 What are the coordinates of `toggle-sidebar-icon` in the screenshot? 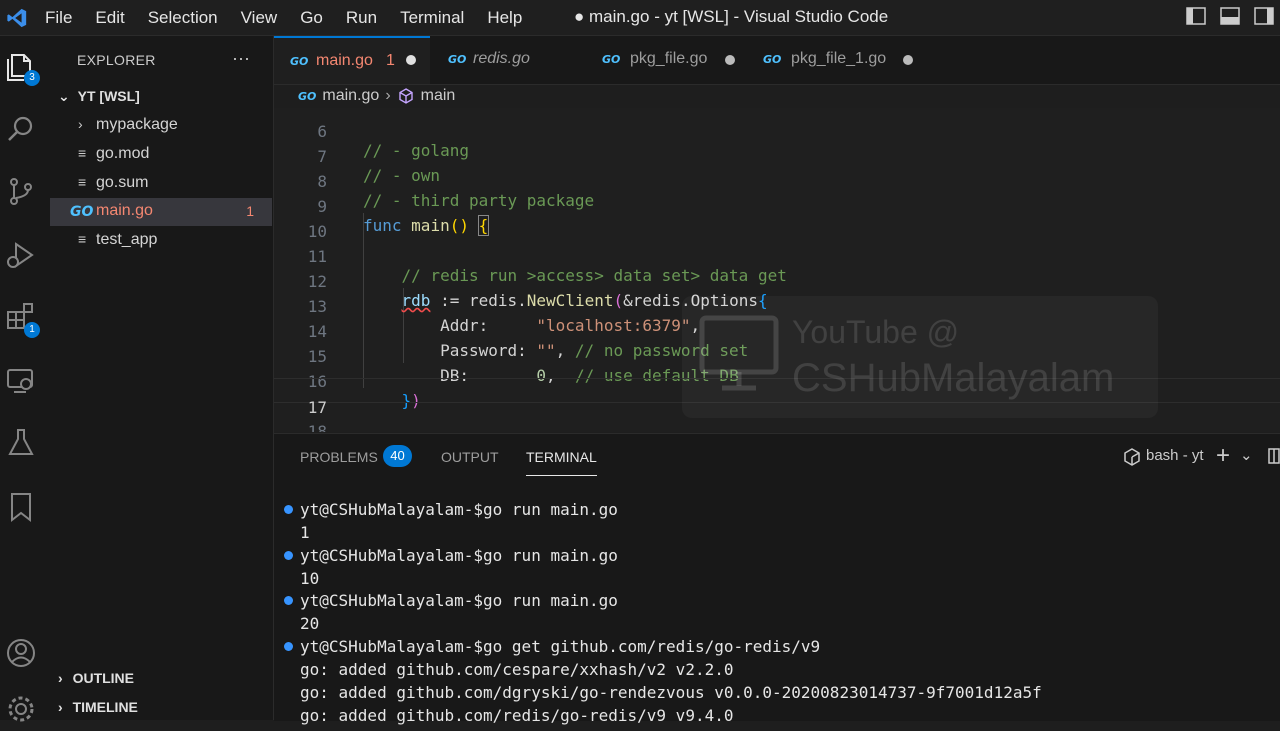 It's located at (1196, 16).